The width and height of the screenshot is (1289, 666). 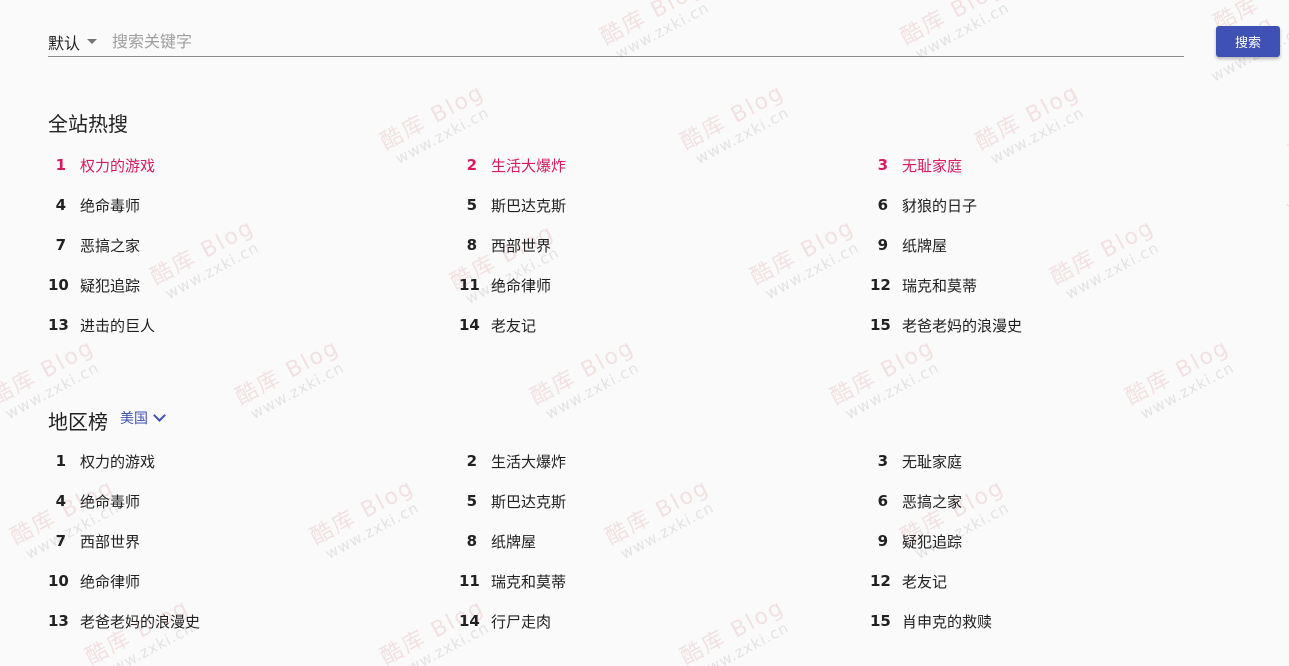 What do you see at coordinates (1074, 621) in the screenshot?
I see `rank-item: 15 肖申克的救赎` at bounding box center [1074, 621].